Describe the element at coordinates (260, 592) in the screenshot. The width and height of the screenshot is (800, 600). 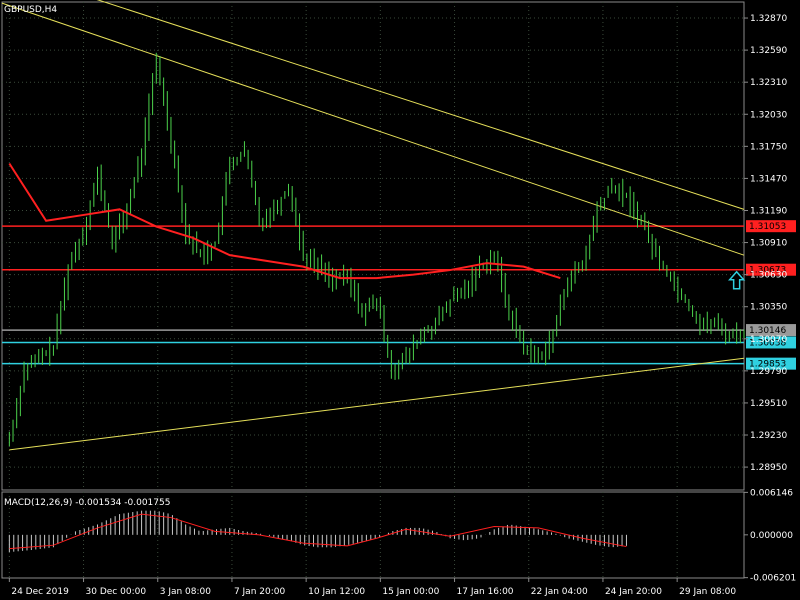
I see `time-tick-label: 7 Jan 20:00` at that location.